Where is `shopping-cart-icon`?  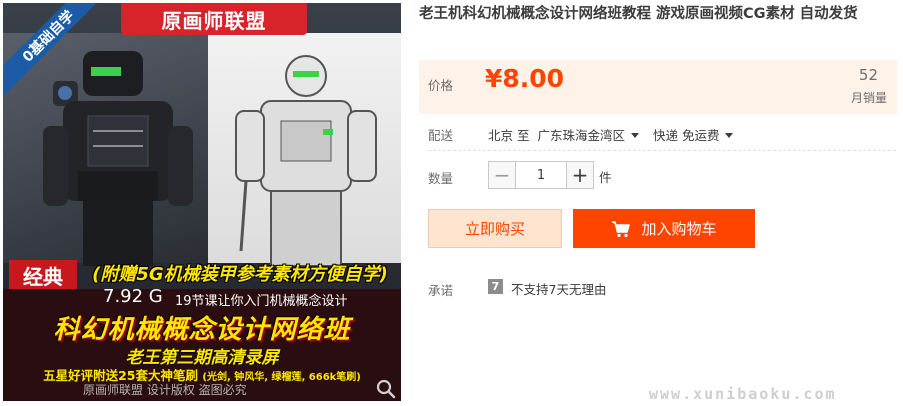 shopping-cart-icon is located at coordinates (621, 228).